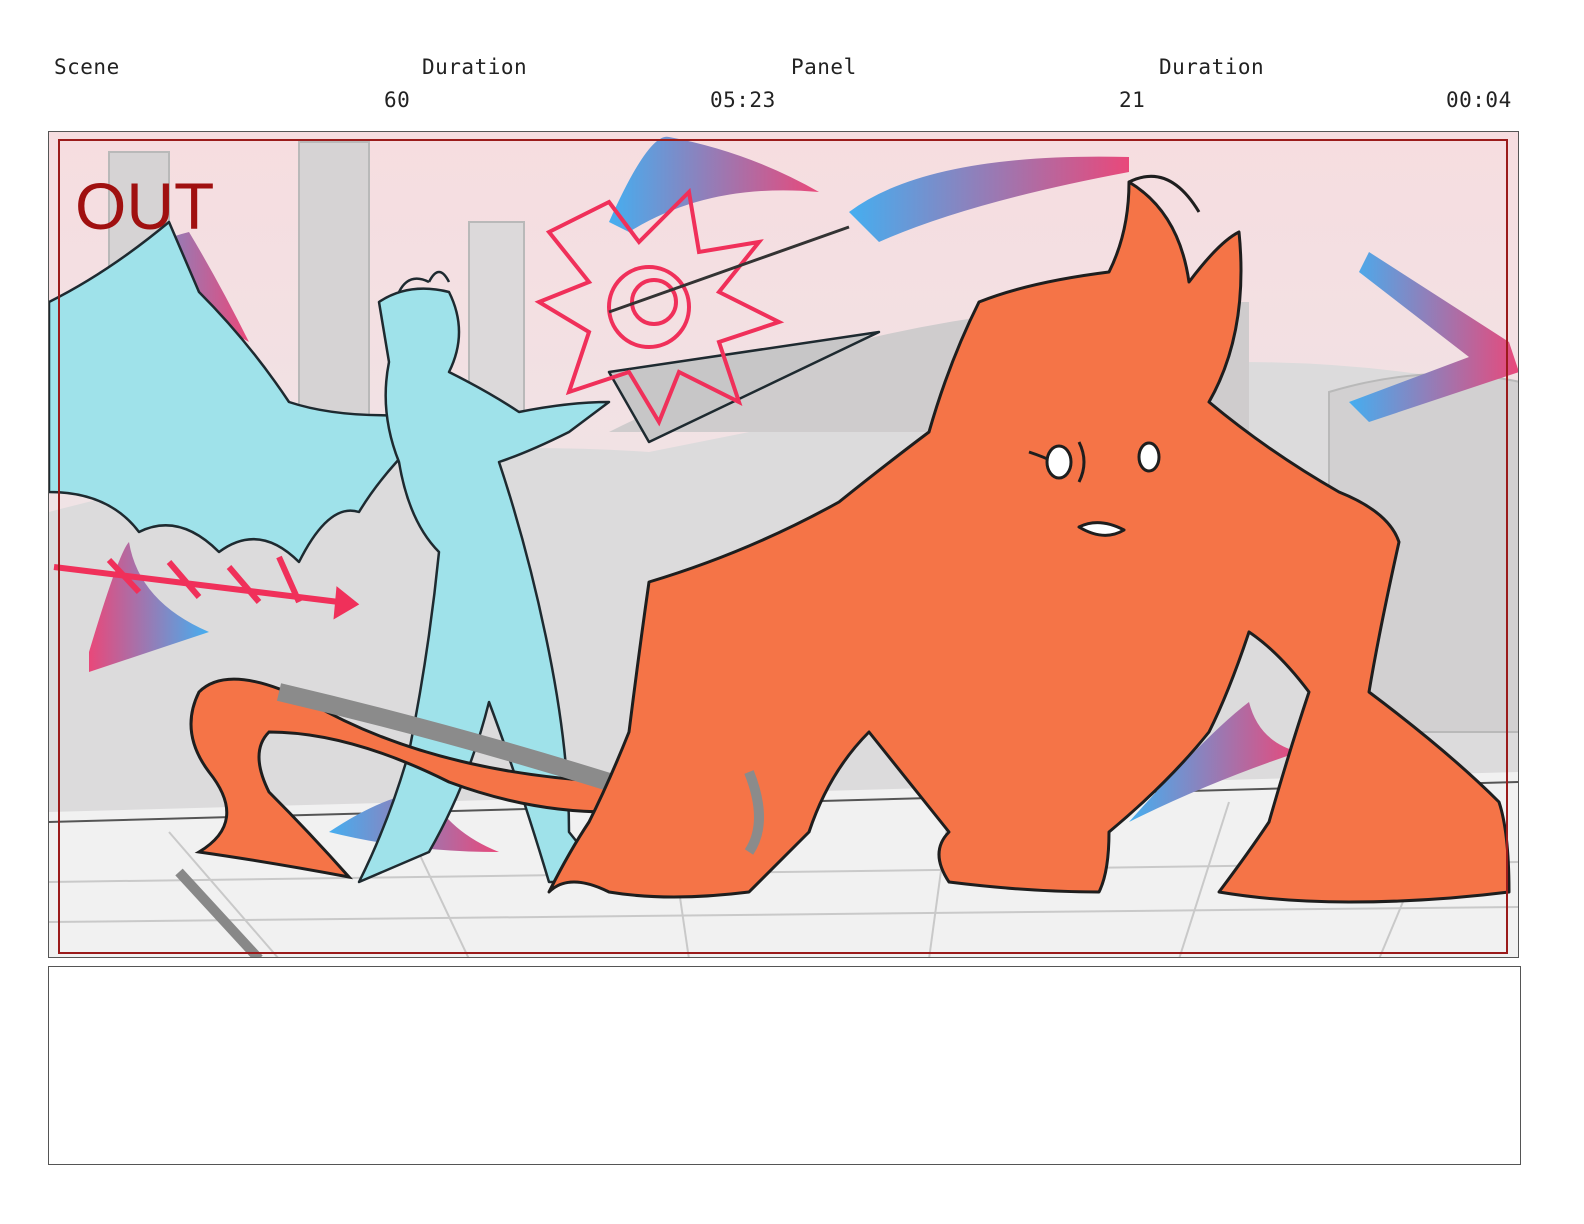 This screenshot has height=1224, width=1584. What do you see at coordinates (743, 100) in the screenshot?
I see `scene-duration-value: 05:23` at bounding box center [743, 100].